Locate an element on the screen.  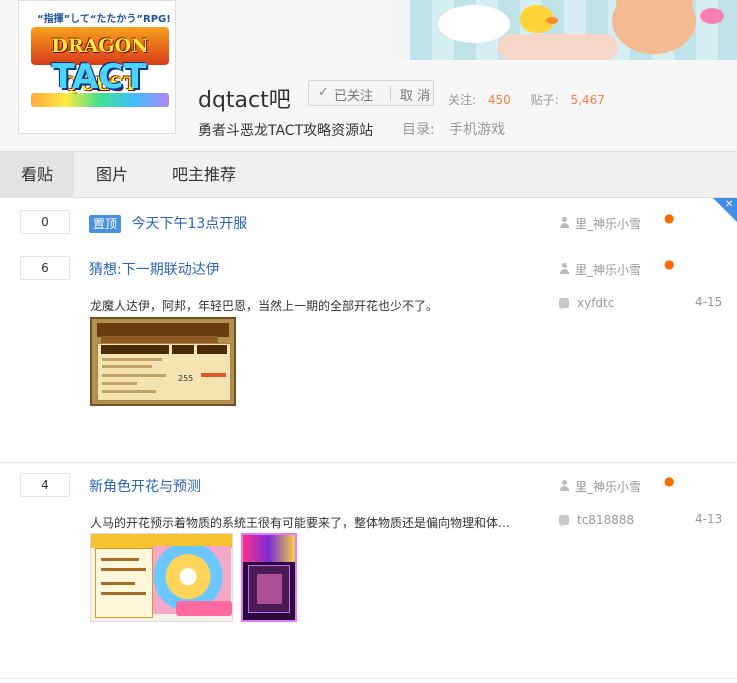
catalog-label: 目录: is located at coordinates (418, 130).